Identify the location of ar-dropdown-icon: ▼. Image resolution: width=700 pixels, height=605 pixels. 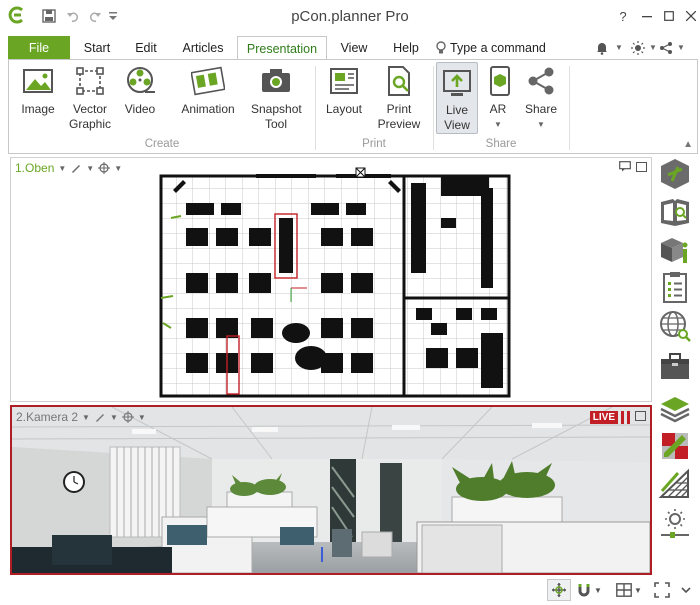
(498, 124).